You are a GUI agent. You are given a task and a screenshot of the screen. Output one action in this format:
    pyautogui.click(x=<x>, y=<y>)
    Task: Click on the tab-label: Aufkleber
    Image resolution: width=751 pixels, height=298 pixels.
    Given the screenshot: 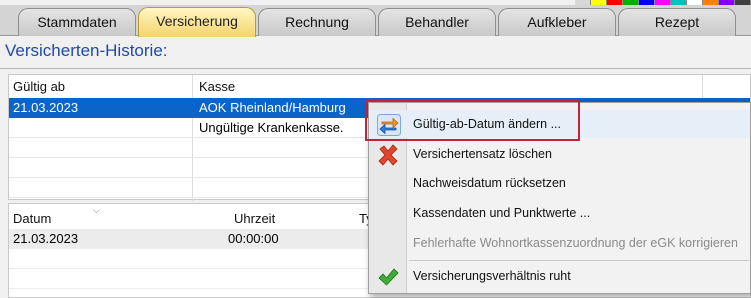 What is the action you would take?
    pyautogui.click(x=557, y=22)
    